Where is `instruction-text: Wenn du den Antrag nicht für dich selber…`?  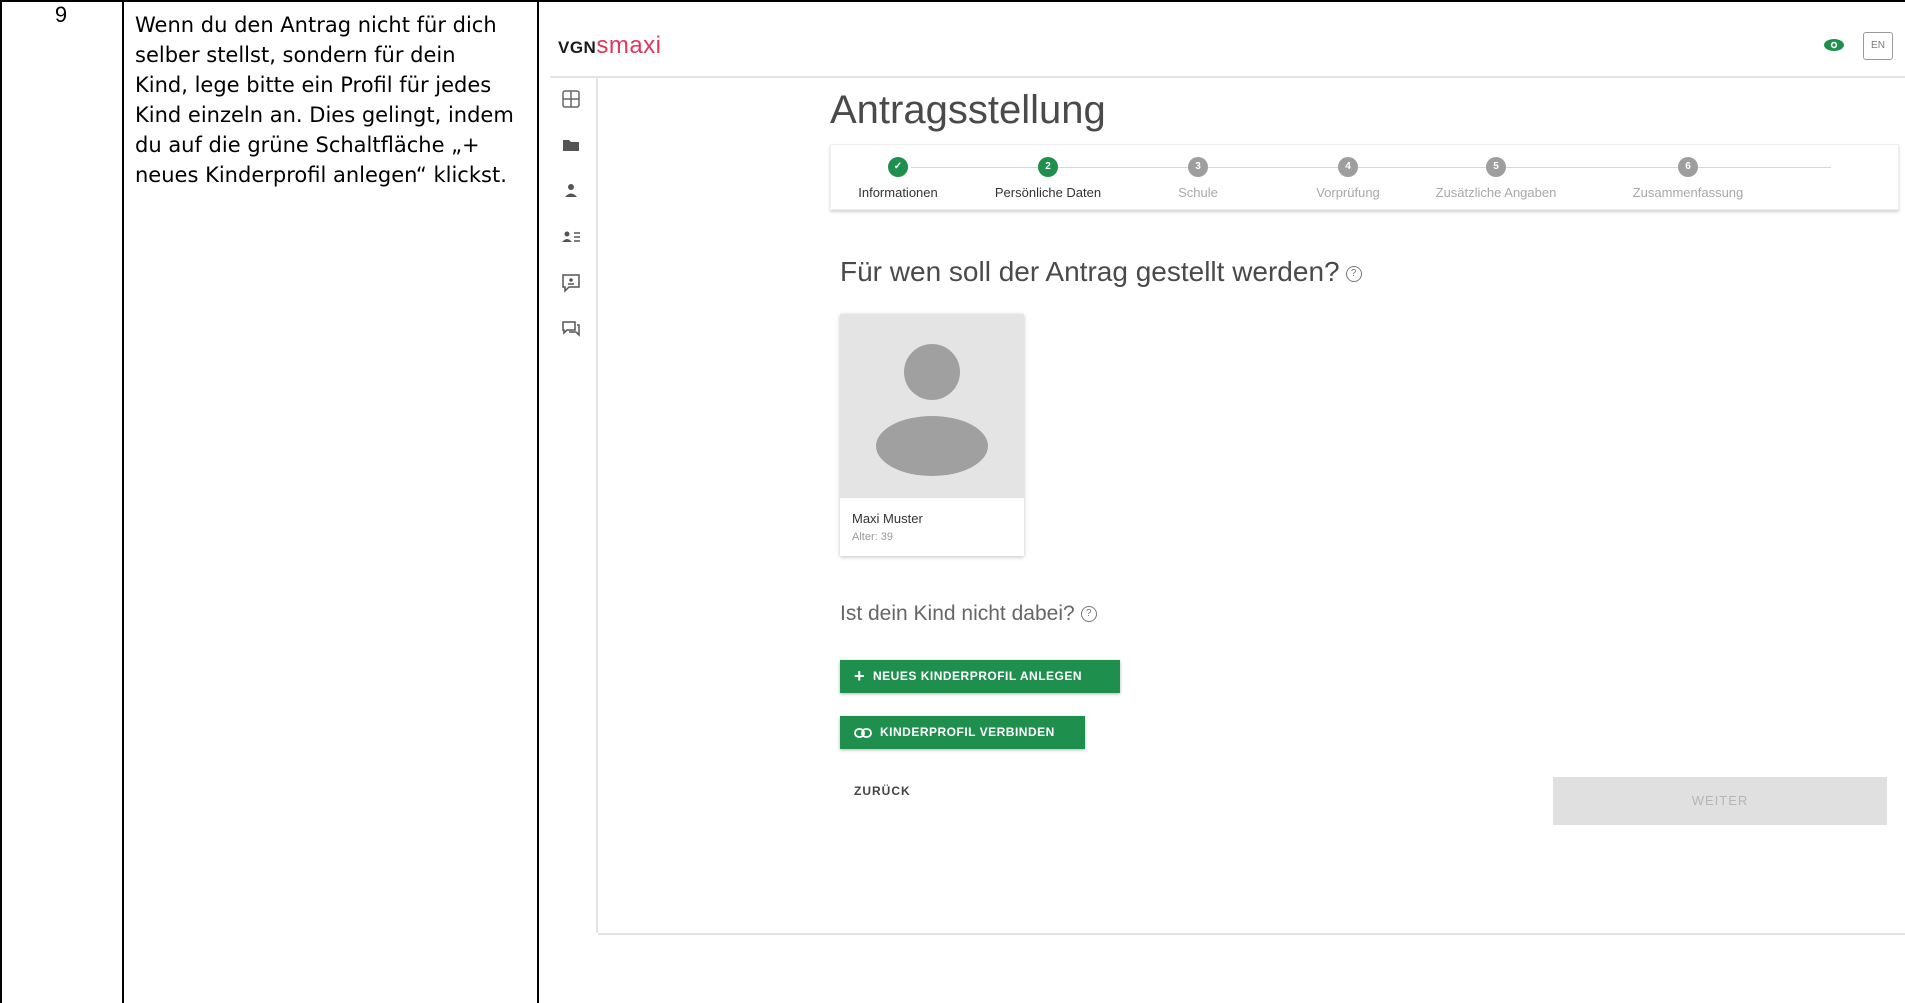 instruction-text: Wenn du den Antrag nicht für dich selber… is located at coordinates (324, 100).